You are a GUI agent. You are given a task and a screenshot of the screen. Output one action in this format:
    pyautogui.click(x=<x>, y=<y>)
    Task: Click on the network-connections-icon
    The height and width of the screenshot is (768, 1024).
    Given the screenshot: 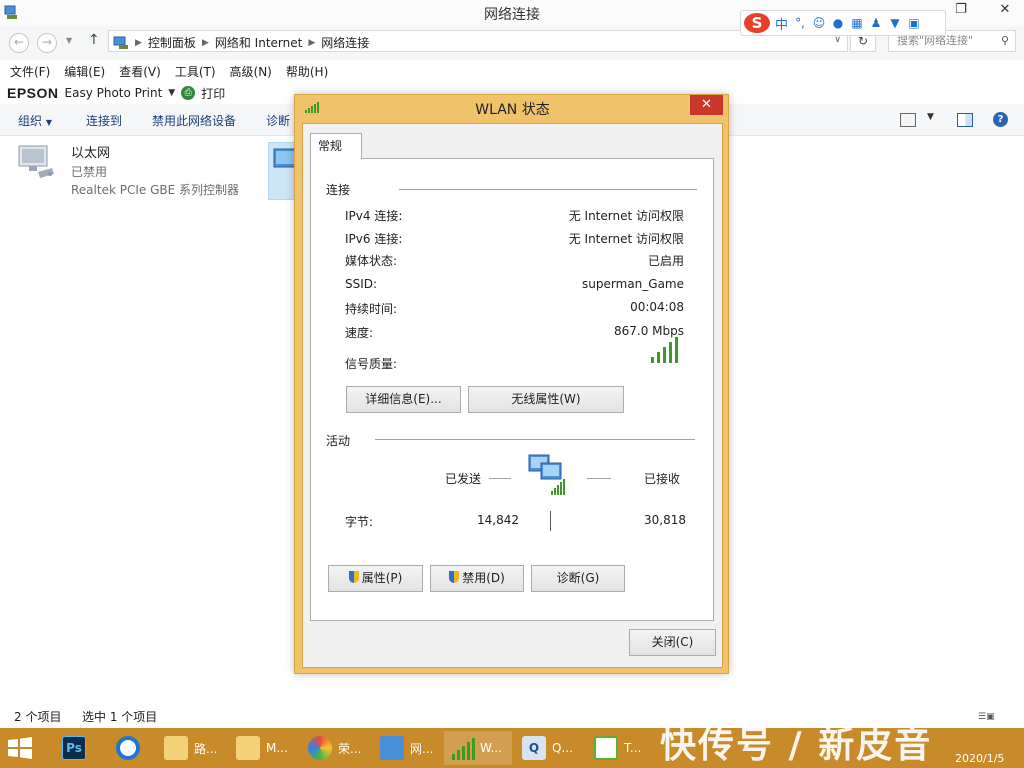 What is the action you would take?
    pyautogui.click(x=392, y=748)
    